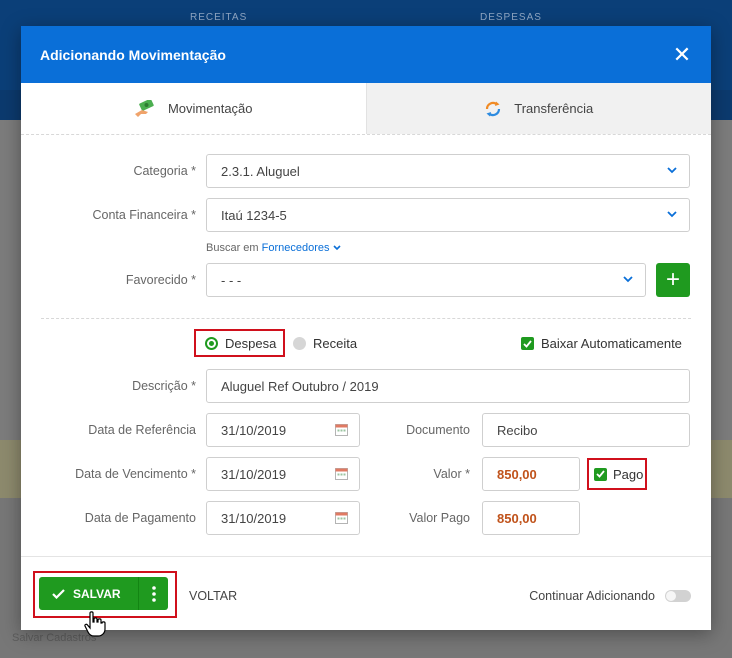 This screenshot has width=732, height=658. I want to click on descricao-input: Aluguel Ref Outubro / 2019, so click(448, 386).